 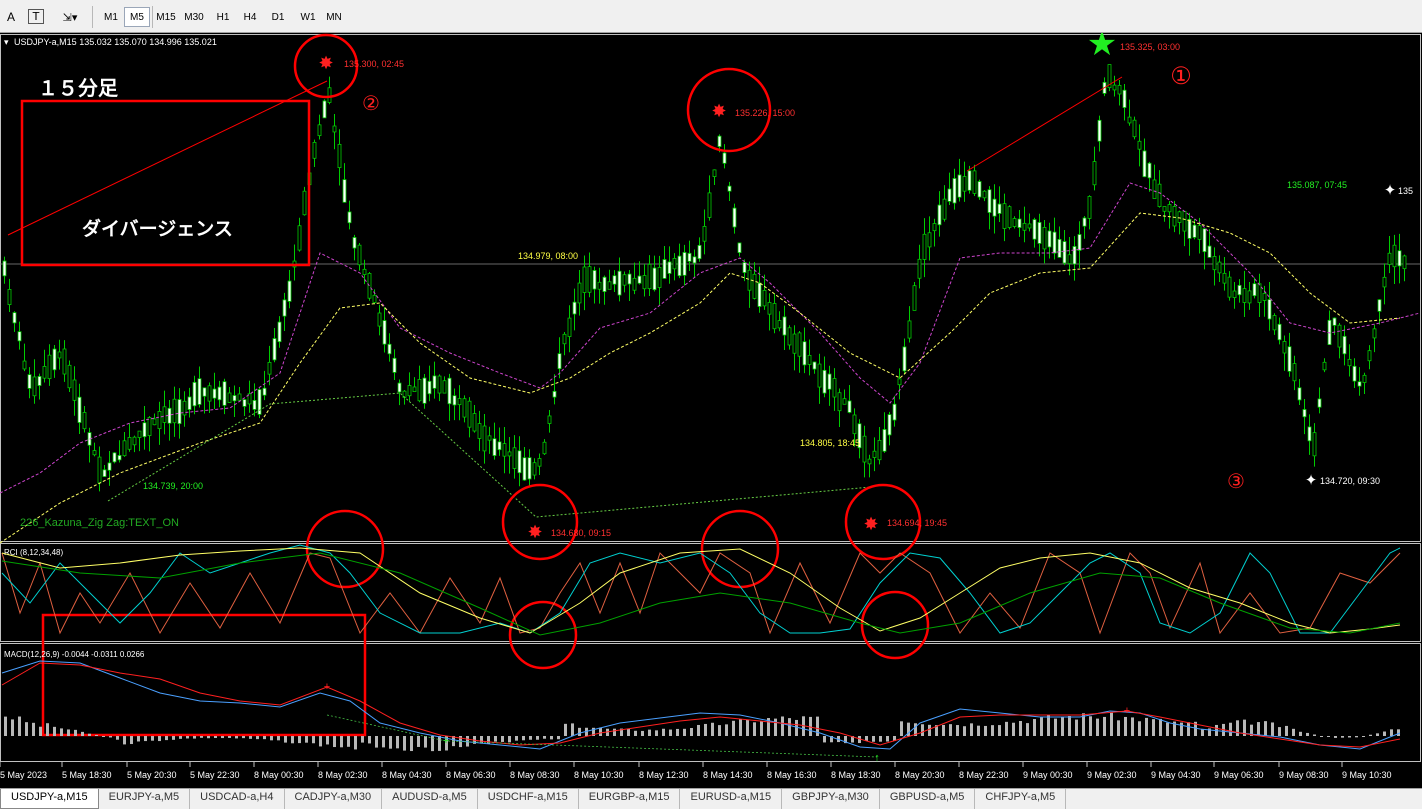 I want to click on timeframe-m5: M5, so click(x=137, y=17).